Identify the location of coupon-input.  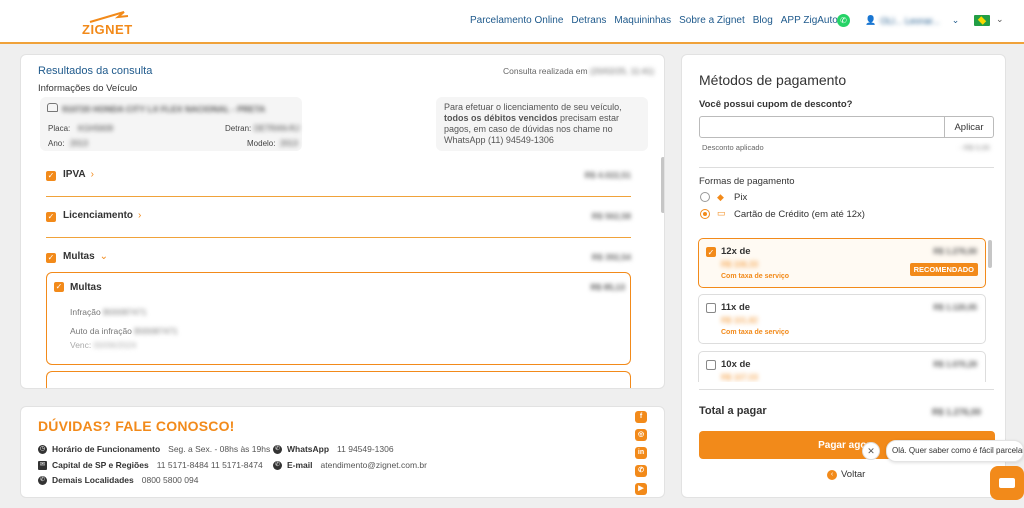
(822, 127).